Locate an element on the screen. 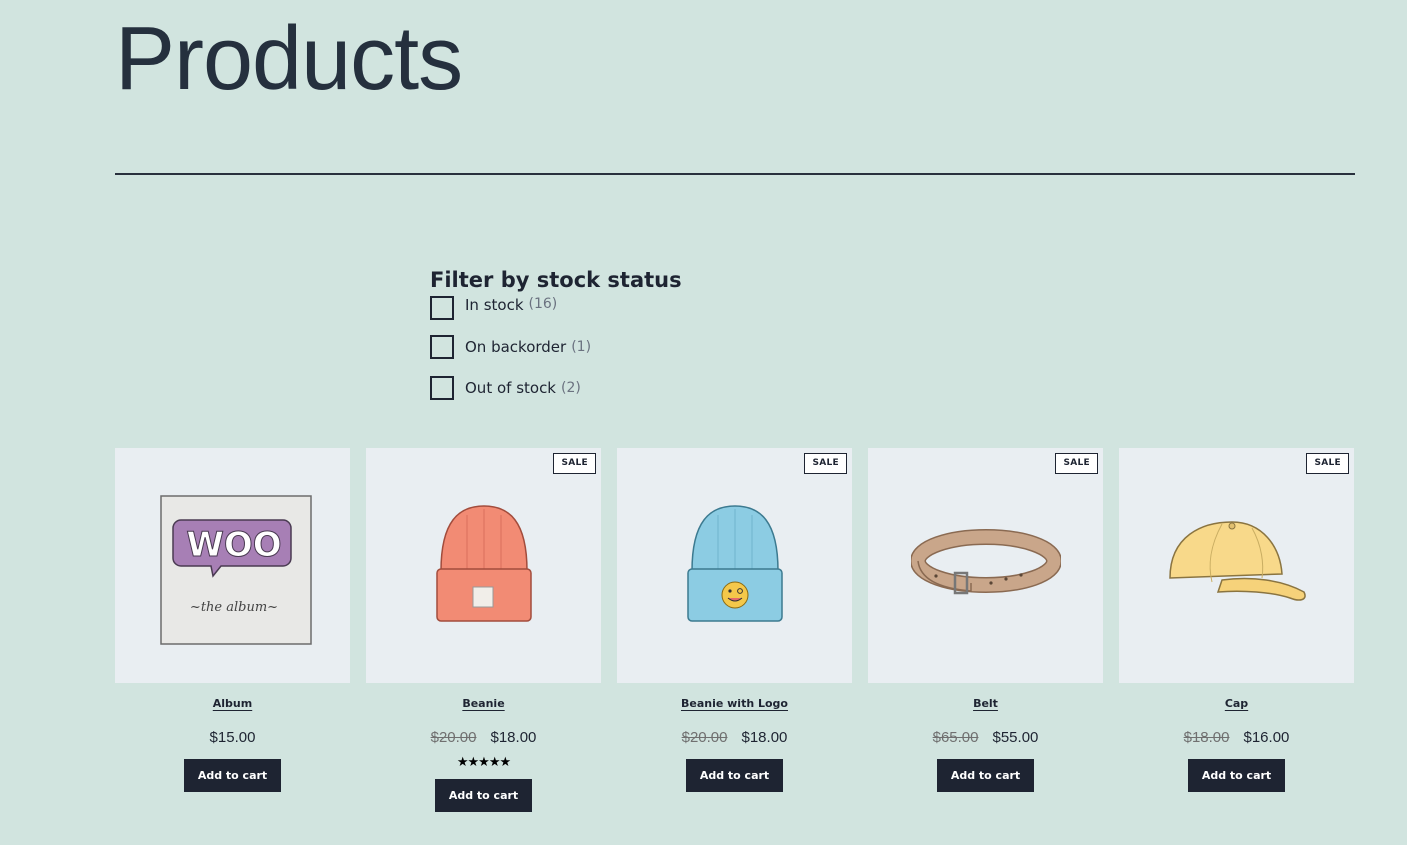 Image resolution: width=1407 pixels, height=845 pixels. filter-option-count: (1) is located at coordinates (581, 346).